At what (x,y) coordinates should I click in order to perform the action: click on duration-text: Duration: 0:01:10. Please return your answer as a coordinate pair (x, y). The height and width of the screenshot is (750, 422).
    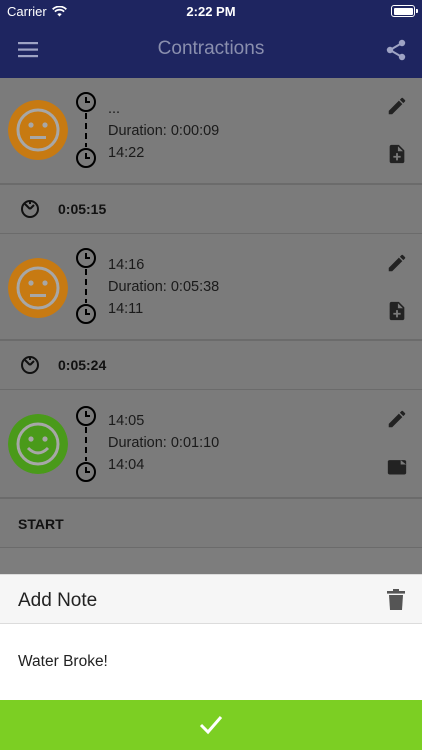
    Looking at the image, I should click on (164, 443).